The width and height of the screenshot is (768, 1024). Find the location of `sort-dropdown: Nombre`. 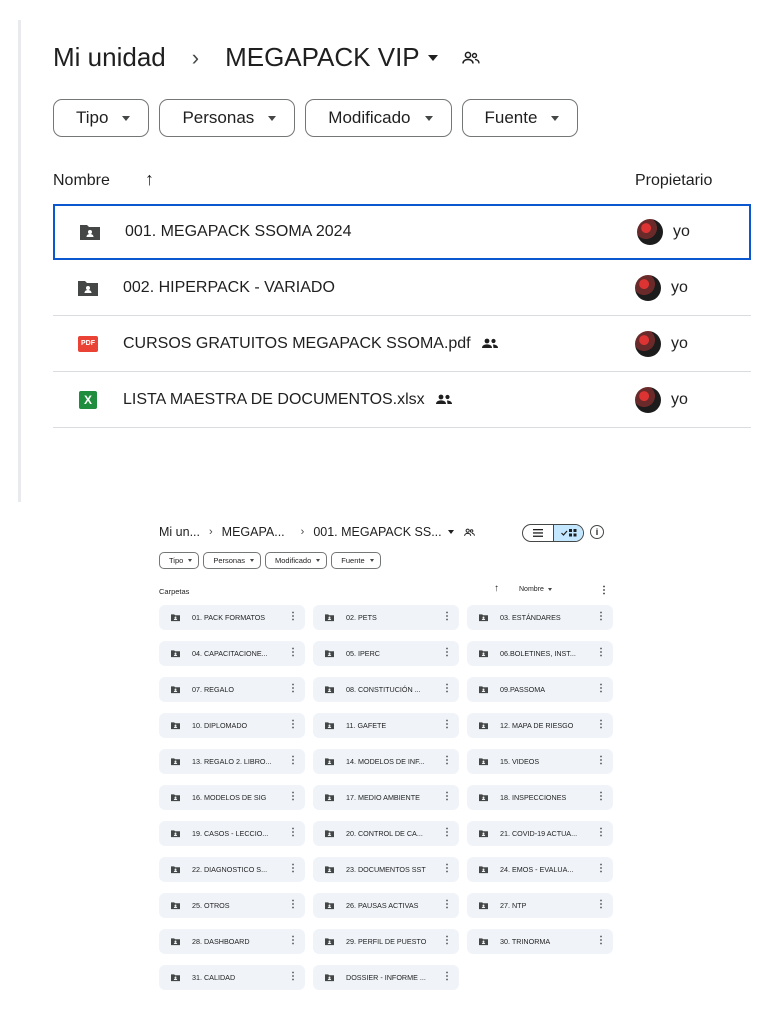

sort-dropdown: Nombre is located at coordinates (535, 589).